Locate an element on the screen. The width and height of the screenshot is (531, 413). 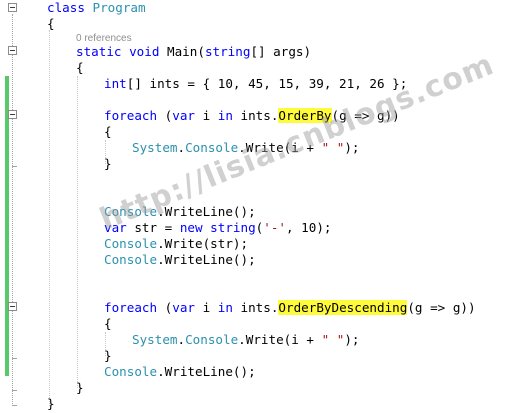
code-line-class: class Program is located at coordinates (96, 8).